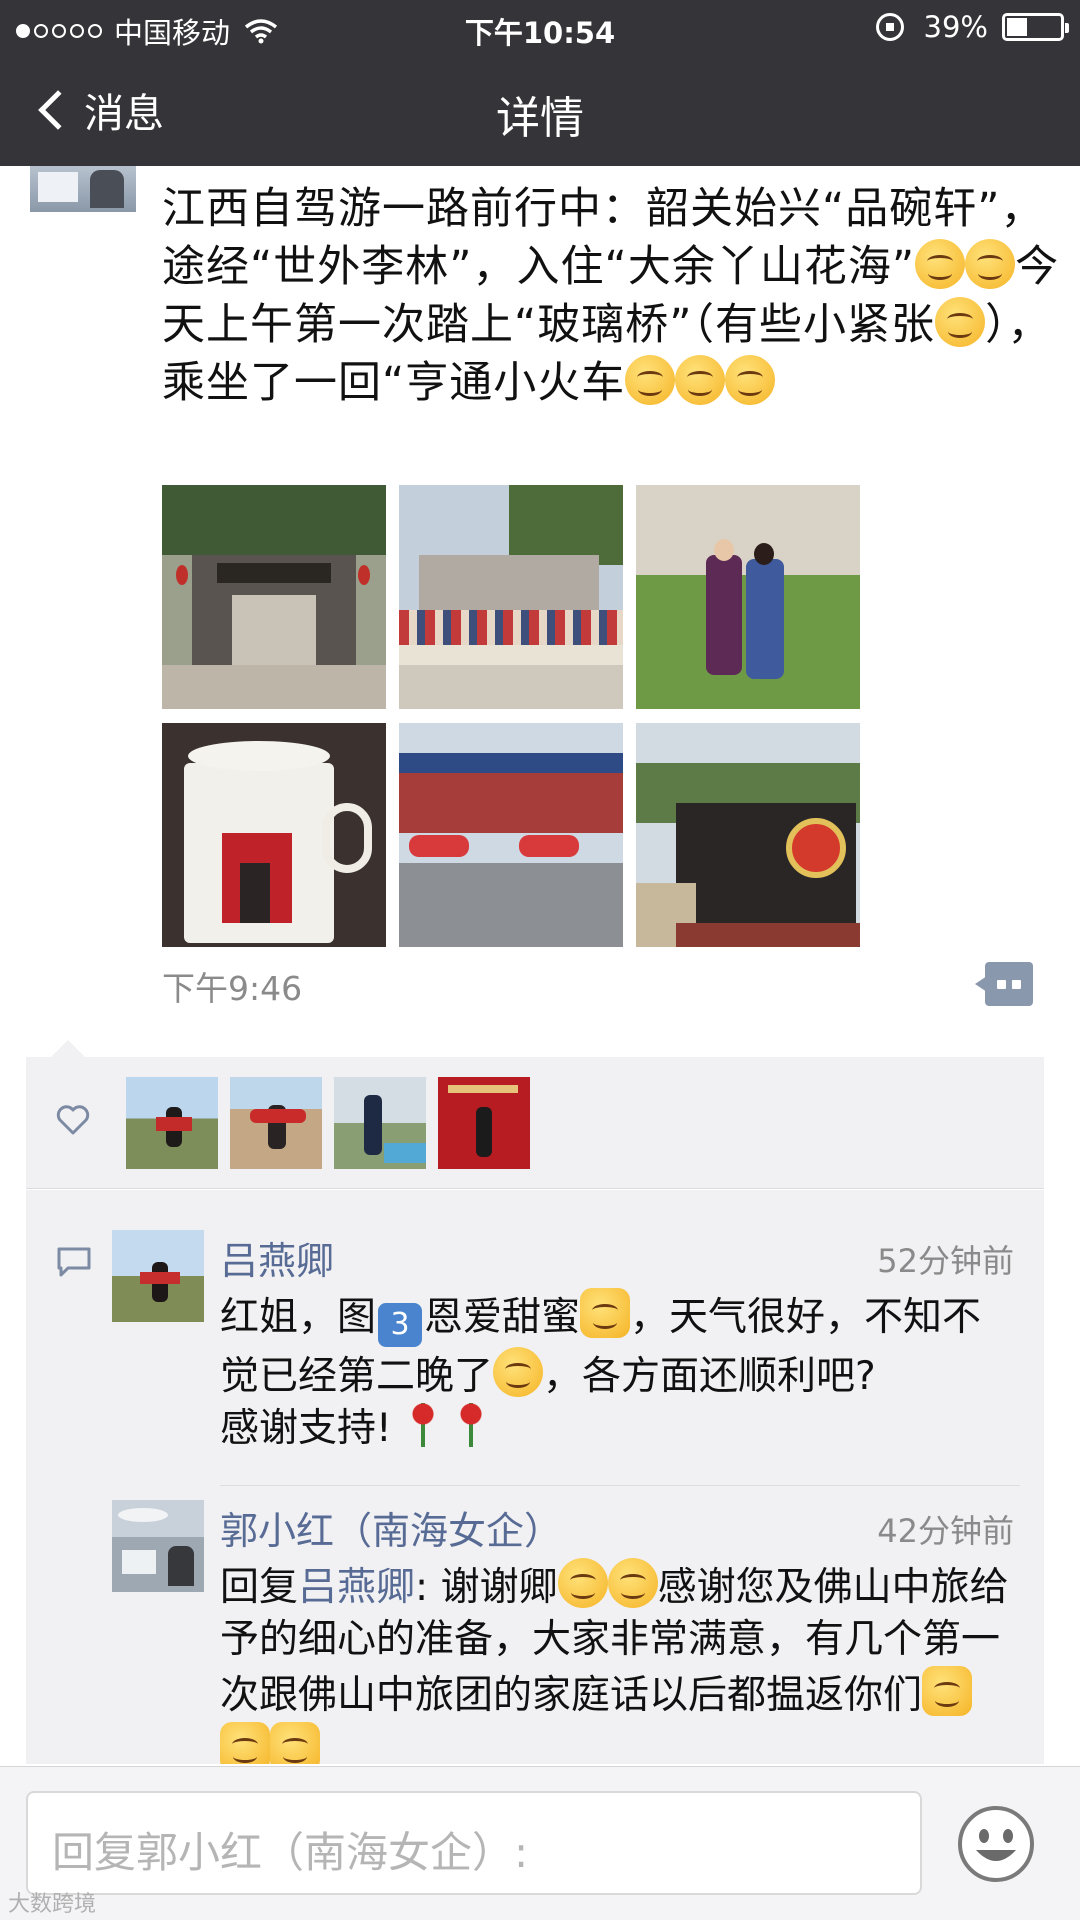  What do you see at coordinates (540, 28) in the screenshot?
I see `status-bar: 中国移动 下午10:54 39%` at bounding box center [540, 28].